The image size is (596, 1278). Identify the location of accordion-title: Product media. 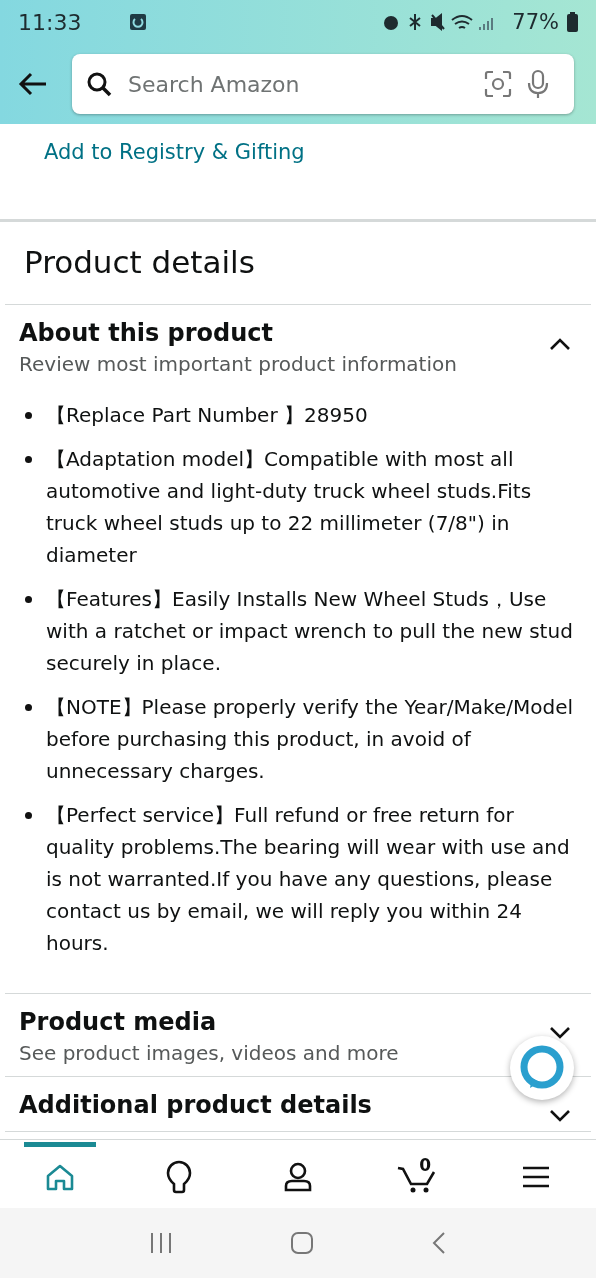
(118, 1022).